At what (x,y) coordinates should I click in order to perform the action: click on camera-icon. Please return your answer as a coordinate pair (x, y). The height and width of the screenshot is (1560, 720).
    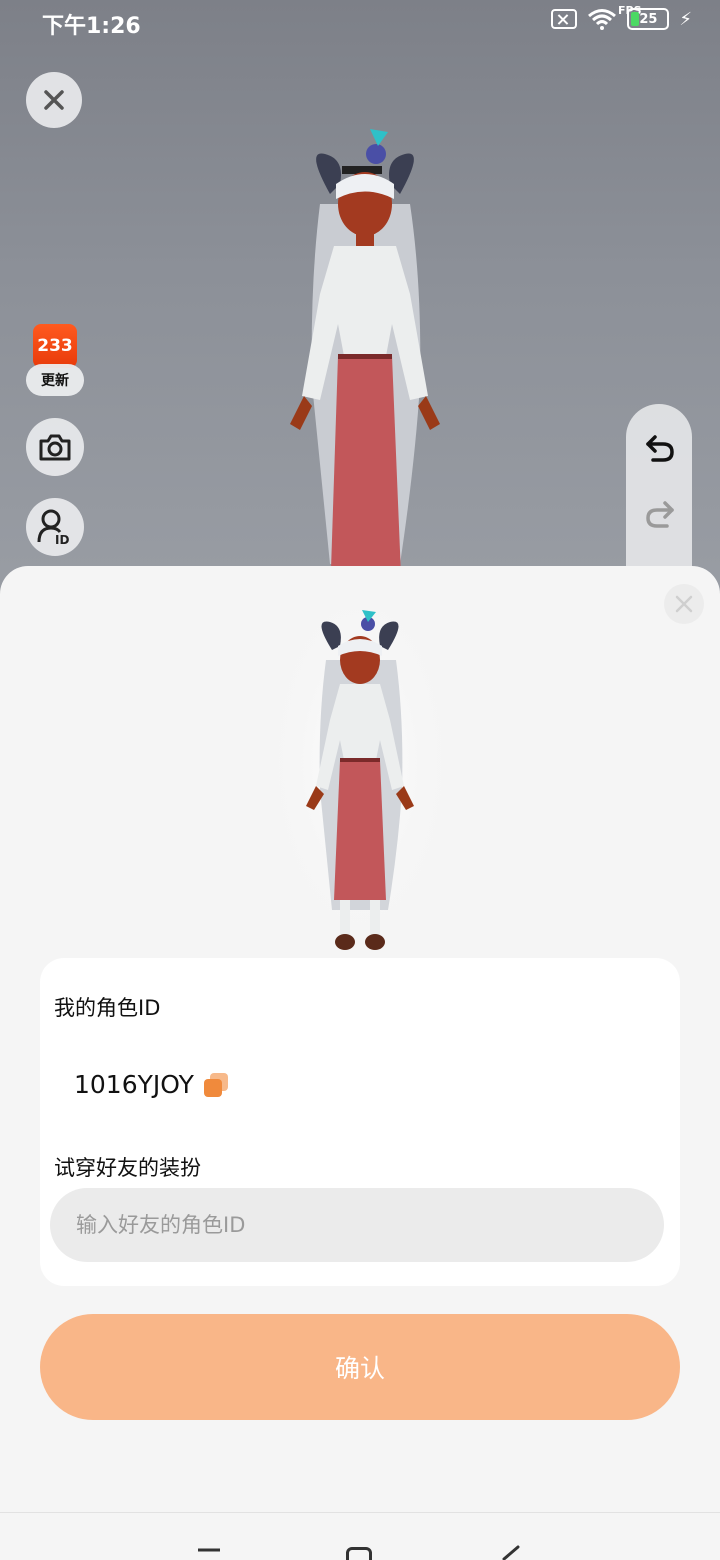
    Looking at the image, I should click on (55, 447).